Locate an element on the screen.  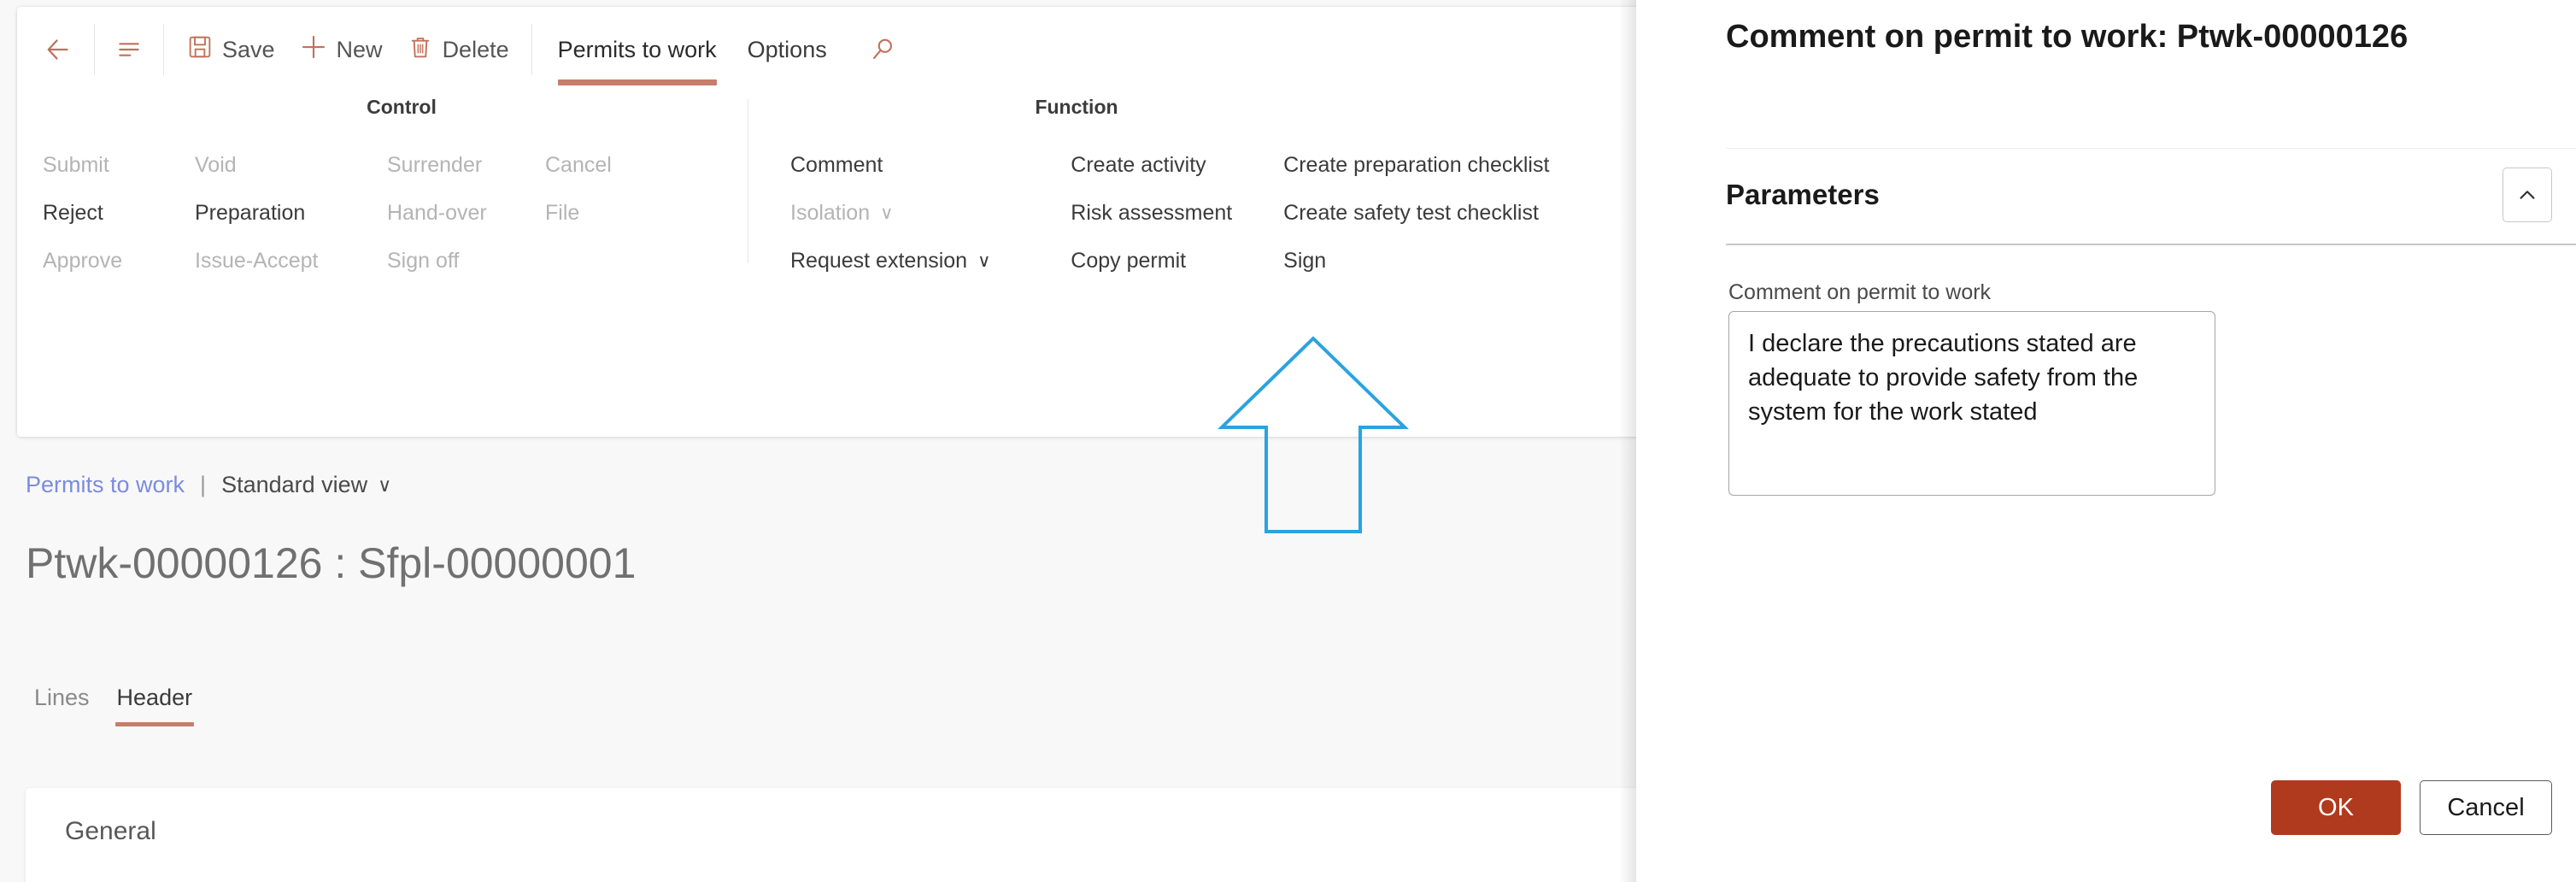
ribbon-item-approve: Approve is located at coordinates (119, 261).